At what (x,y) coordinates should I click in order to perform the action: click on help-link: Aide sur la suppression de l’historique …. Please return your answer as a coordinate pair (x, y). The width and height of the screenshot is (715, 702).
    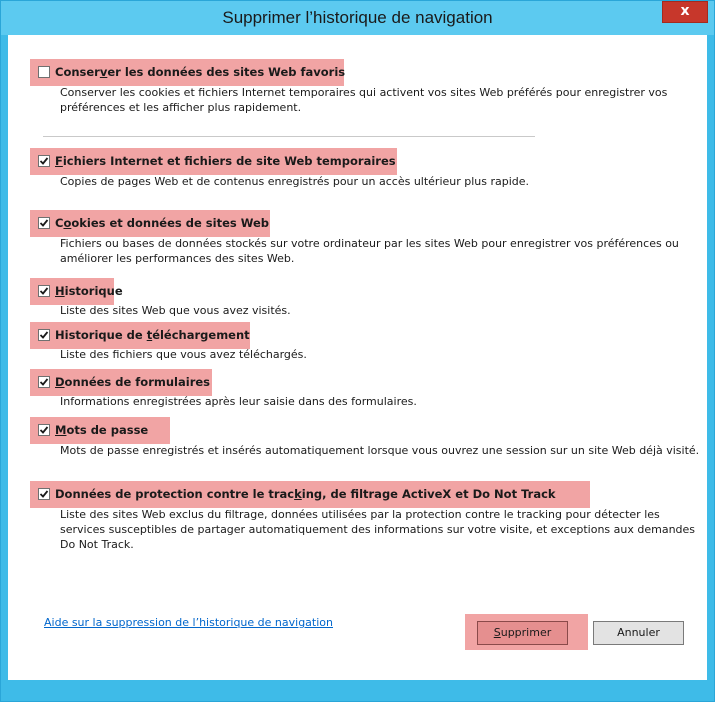
    Looking at the image, I should click on (188, 622).